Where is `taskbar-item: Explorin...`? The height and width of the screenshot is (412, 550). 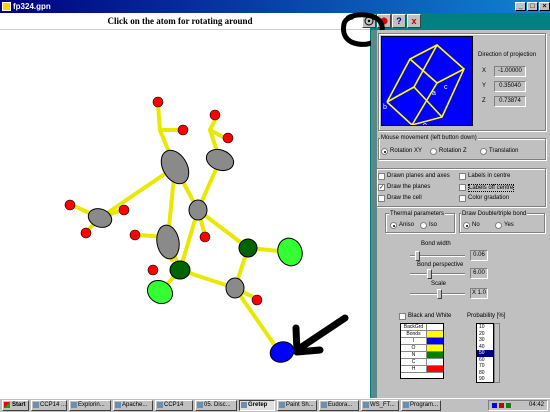 taskbar-item: Explorin... is located at coordinates (90, 405).